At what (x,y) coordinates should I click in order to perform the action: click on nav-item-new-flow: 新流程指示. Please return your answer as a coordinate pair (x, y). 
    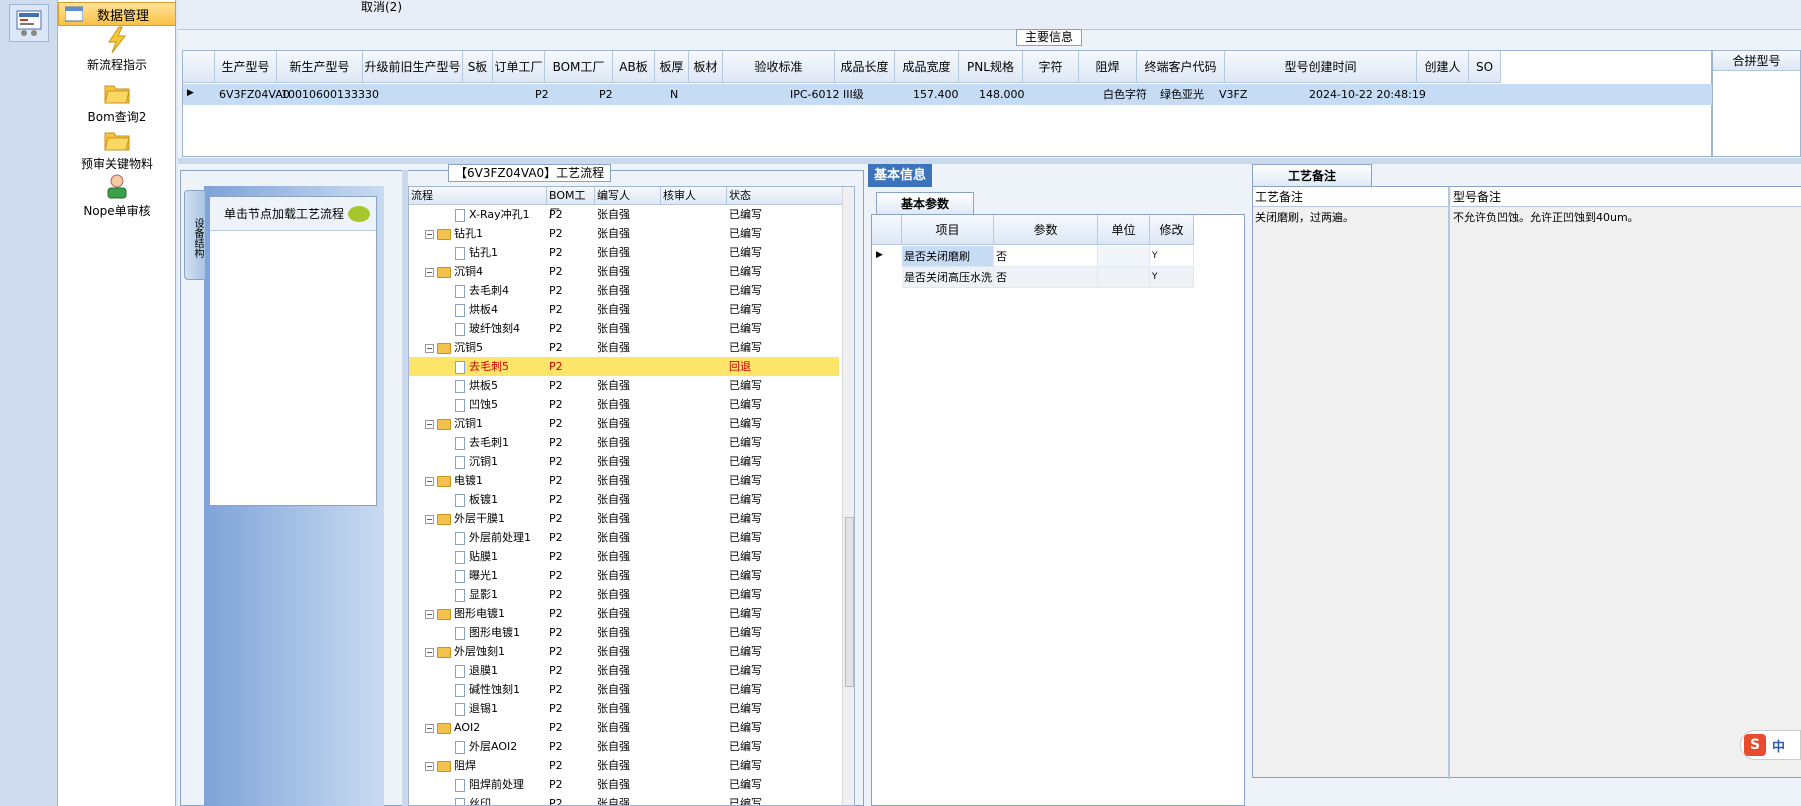
    Looking at the image, I should click on (117, 49).